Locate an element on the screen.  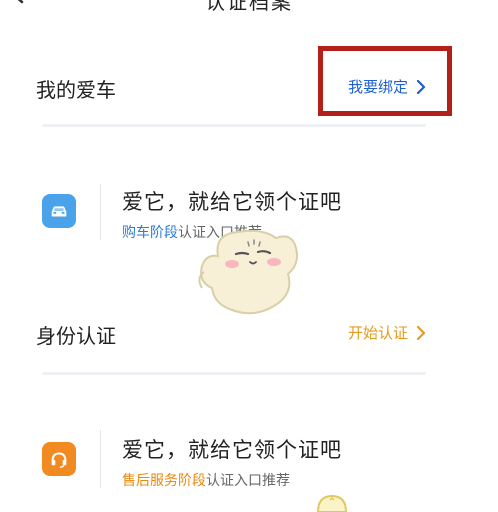
mascot-sticker-icon is located at coordinates (248, 272).